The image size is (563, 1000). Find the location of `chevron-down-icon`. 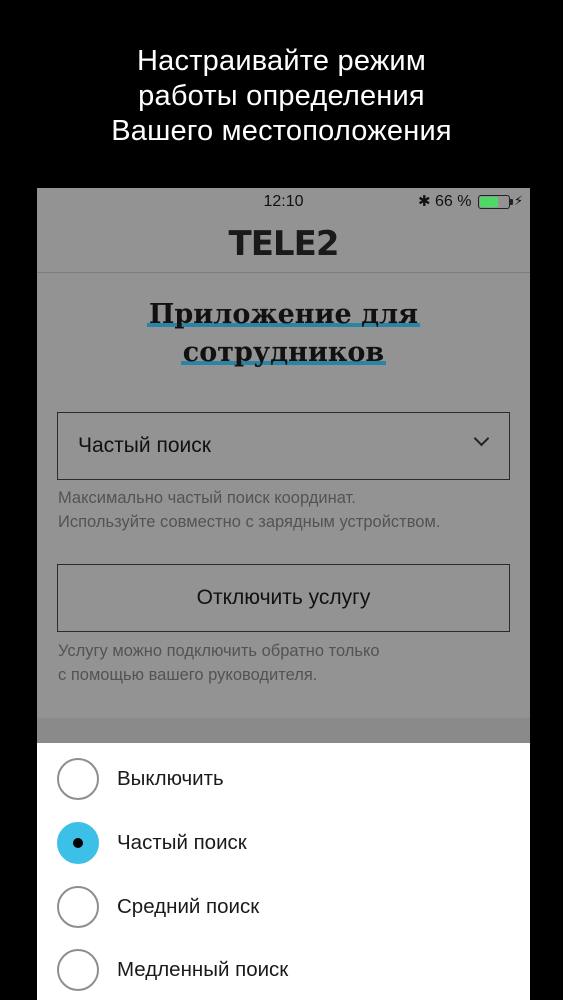

chevron-down-icon is located at coordinates (481, 438).